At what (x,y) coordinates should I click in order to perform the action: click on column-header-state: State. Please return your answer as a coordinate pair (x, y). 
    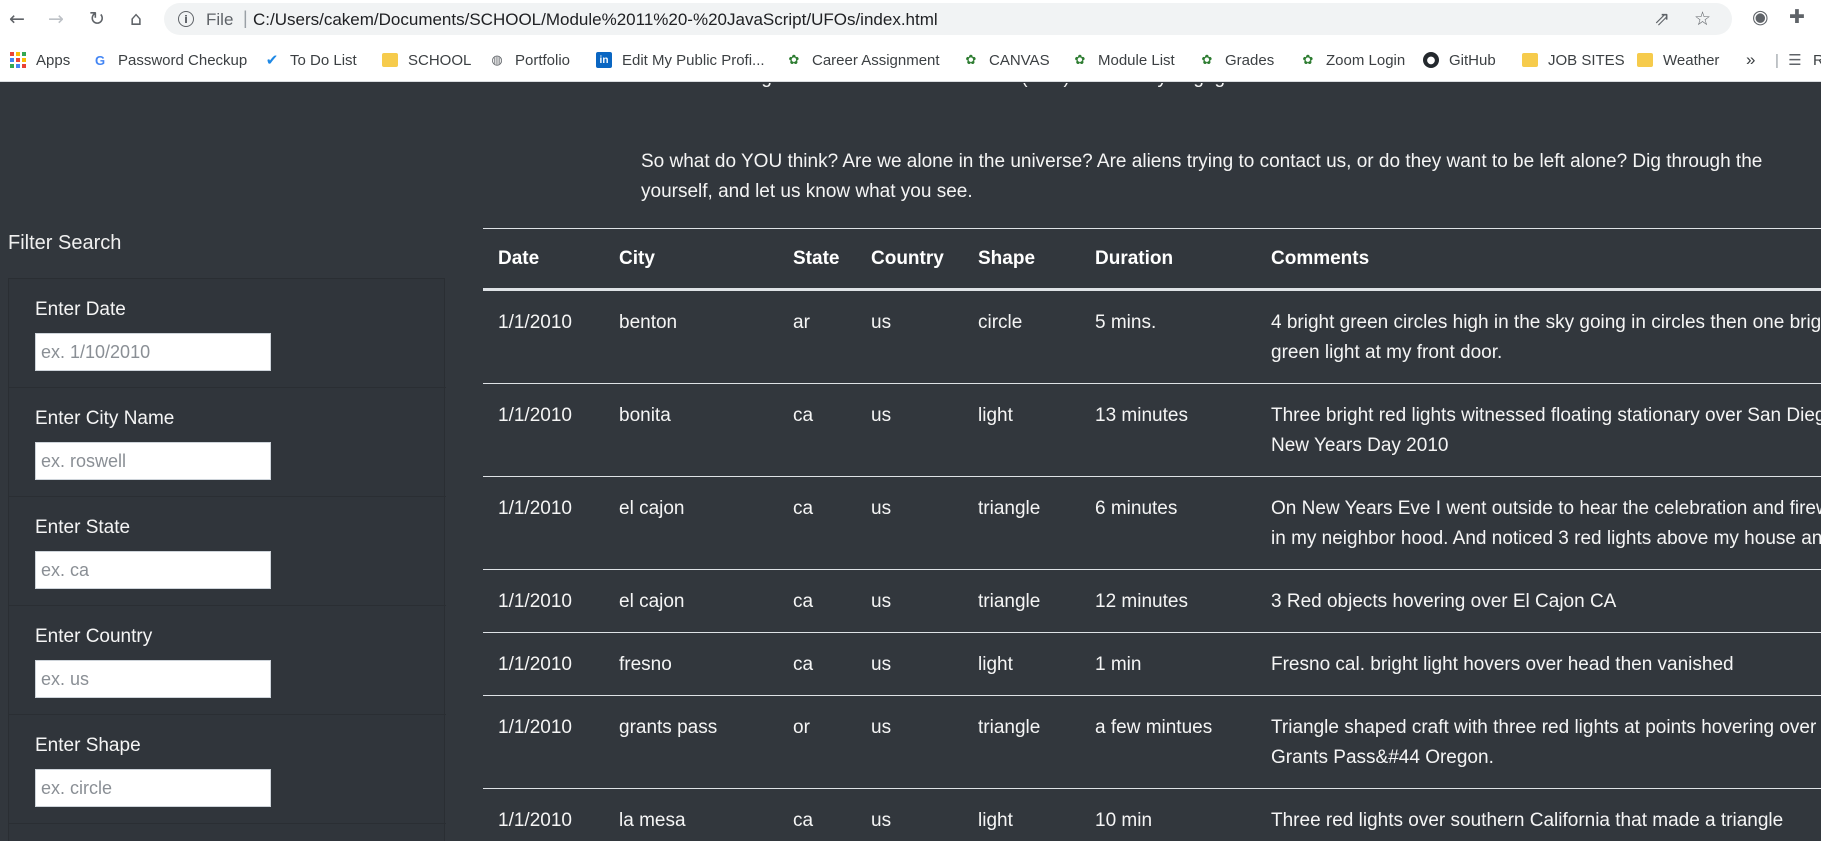
    Looking at the image, I should click on (817, 259).